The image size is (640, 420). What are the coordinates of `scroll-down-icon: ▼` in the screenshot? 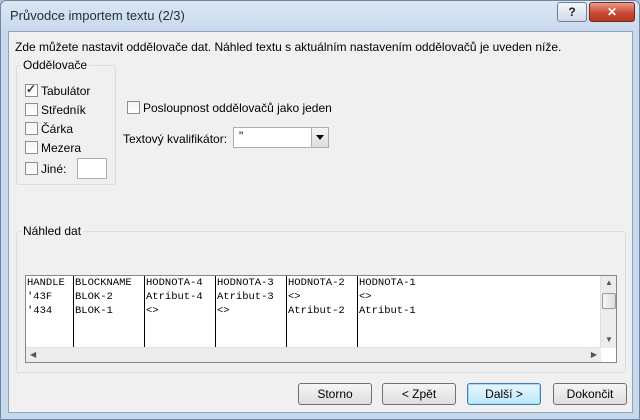 It's located at (609, 339).